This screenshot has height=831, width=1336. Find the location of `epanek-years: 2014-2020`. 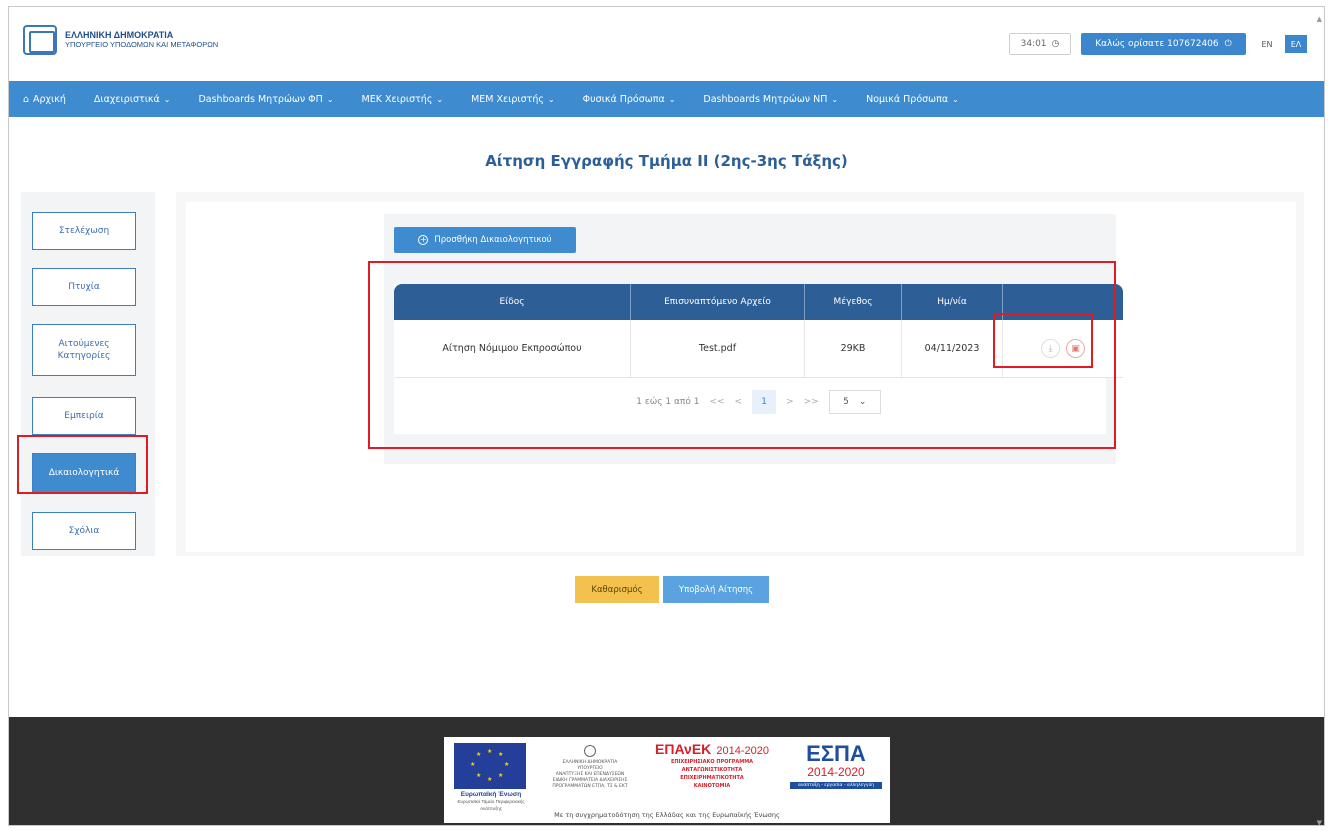

epanek-years: 2014-2020 is located at coordinates (742, 751).